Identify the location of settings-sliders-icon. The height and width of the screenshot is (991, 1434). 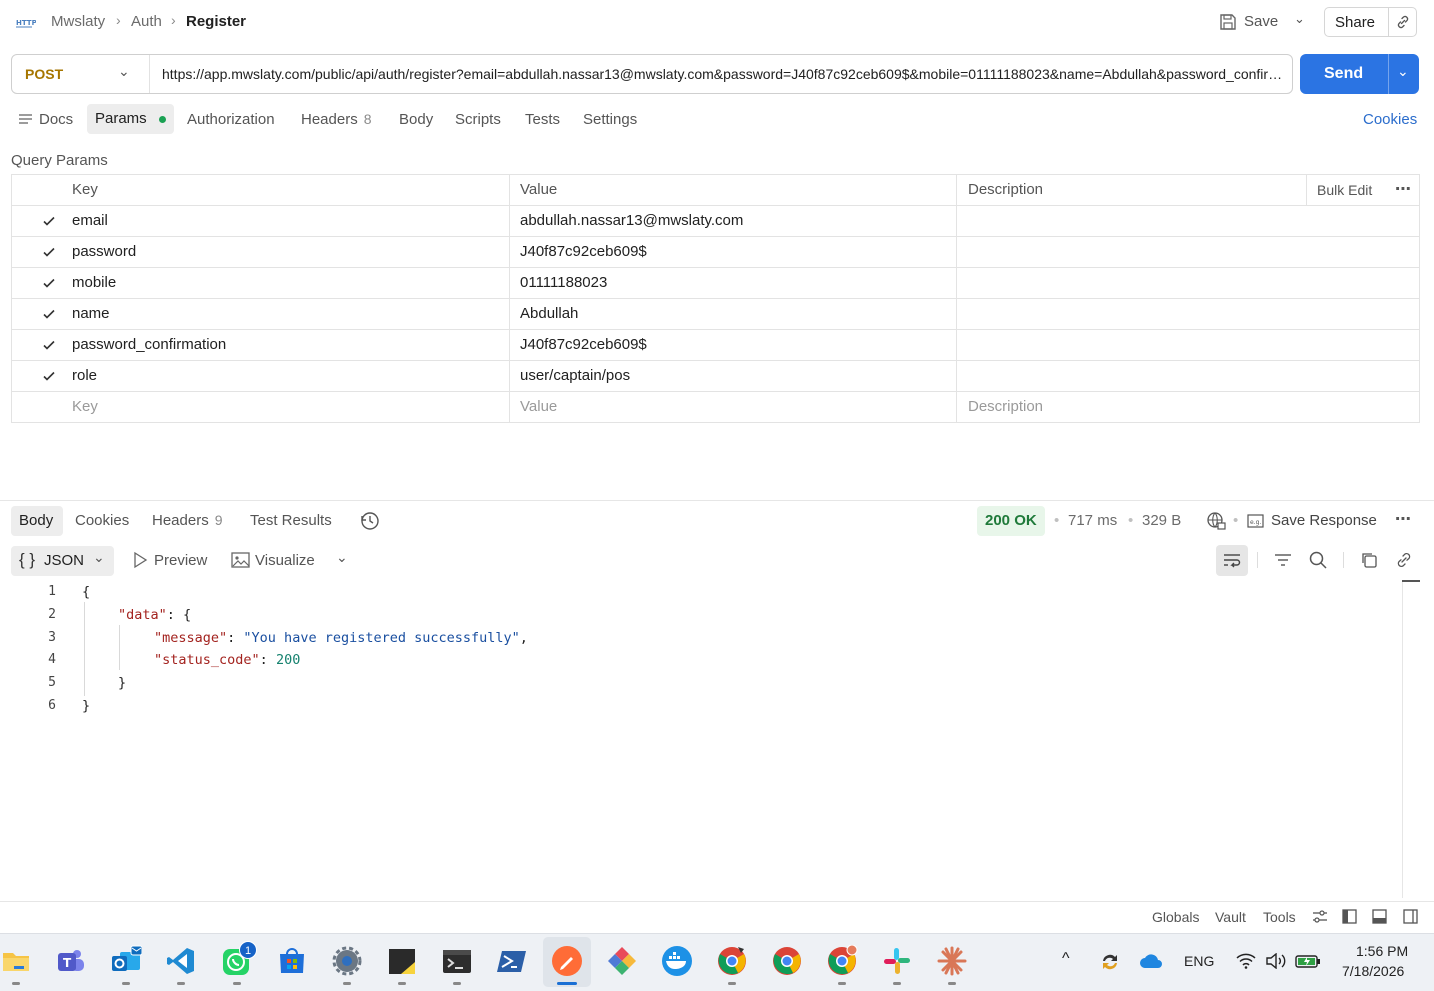
(1320, 916).